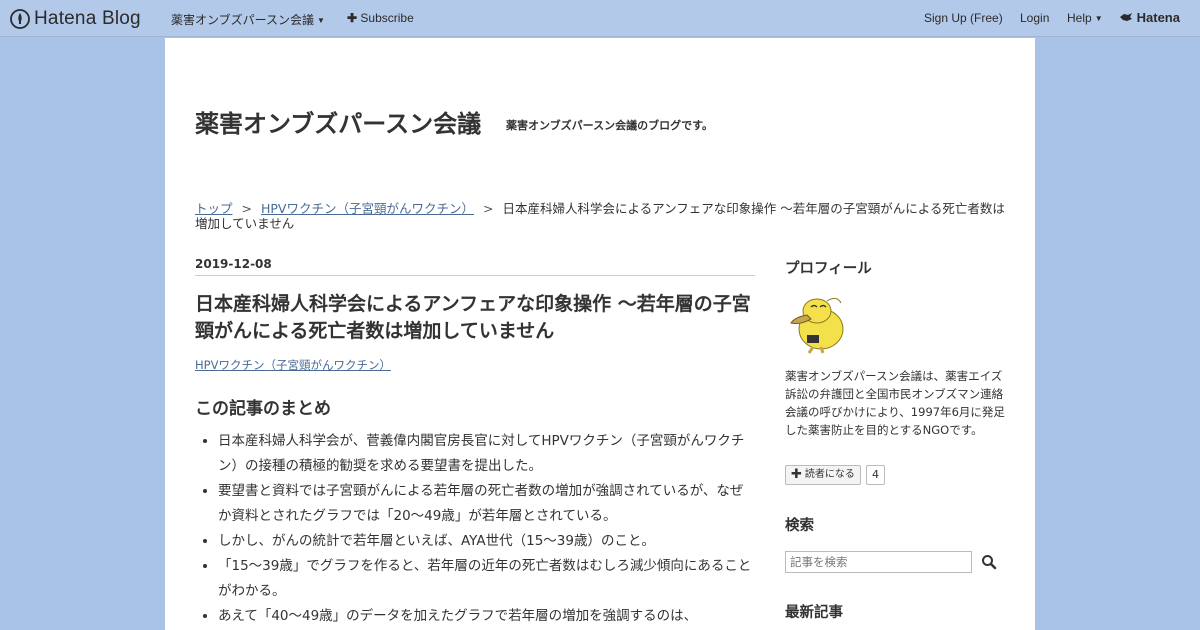  What do you see at coordinates (829, 474) in the screenshot?
I see `reader-button-label: 読者になる` at bounding box center [829, 474].